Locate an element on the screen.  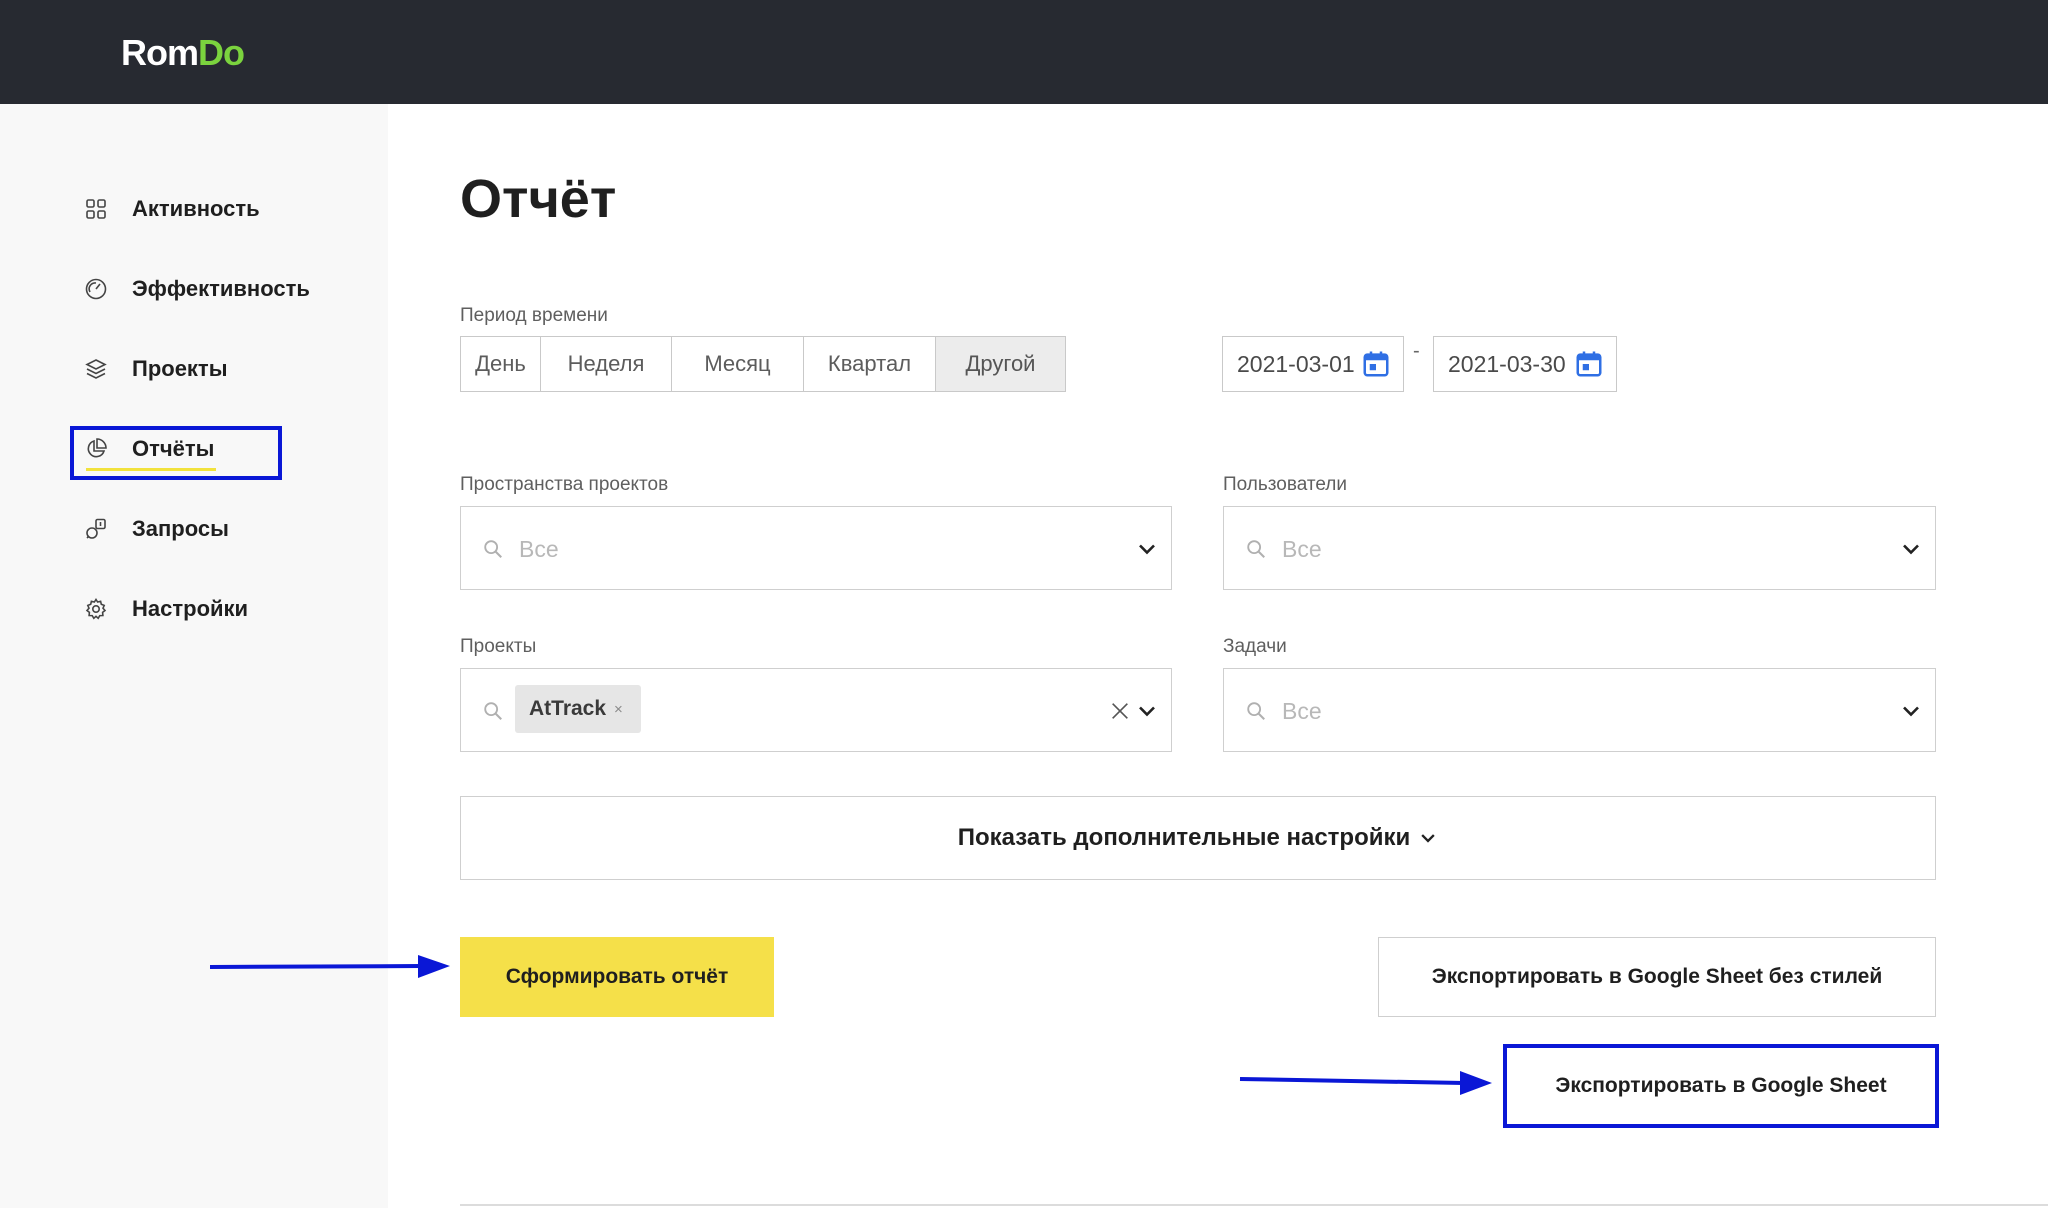
users-select: Все is located at coordinates (1579, 548).